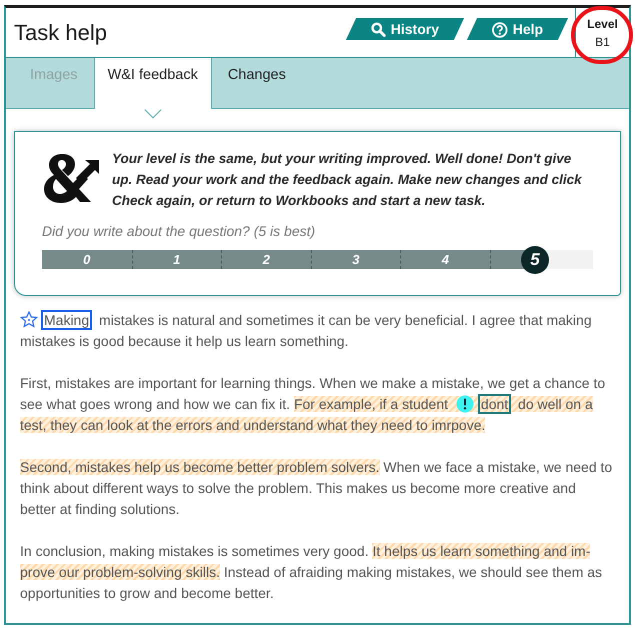  I want to click on help-icon, so click(500, 28).